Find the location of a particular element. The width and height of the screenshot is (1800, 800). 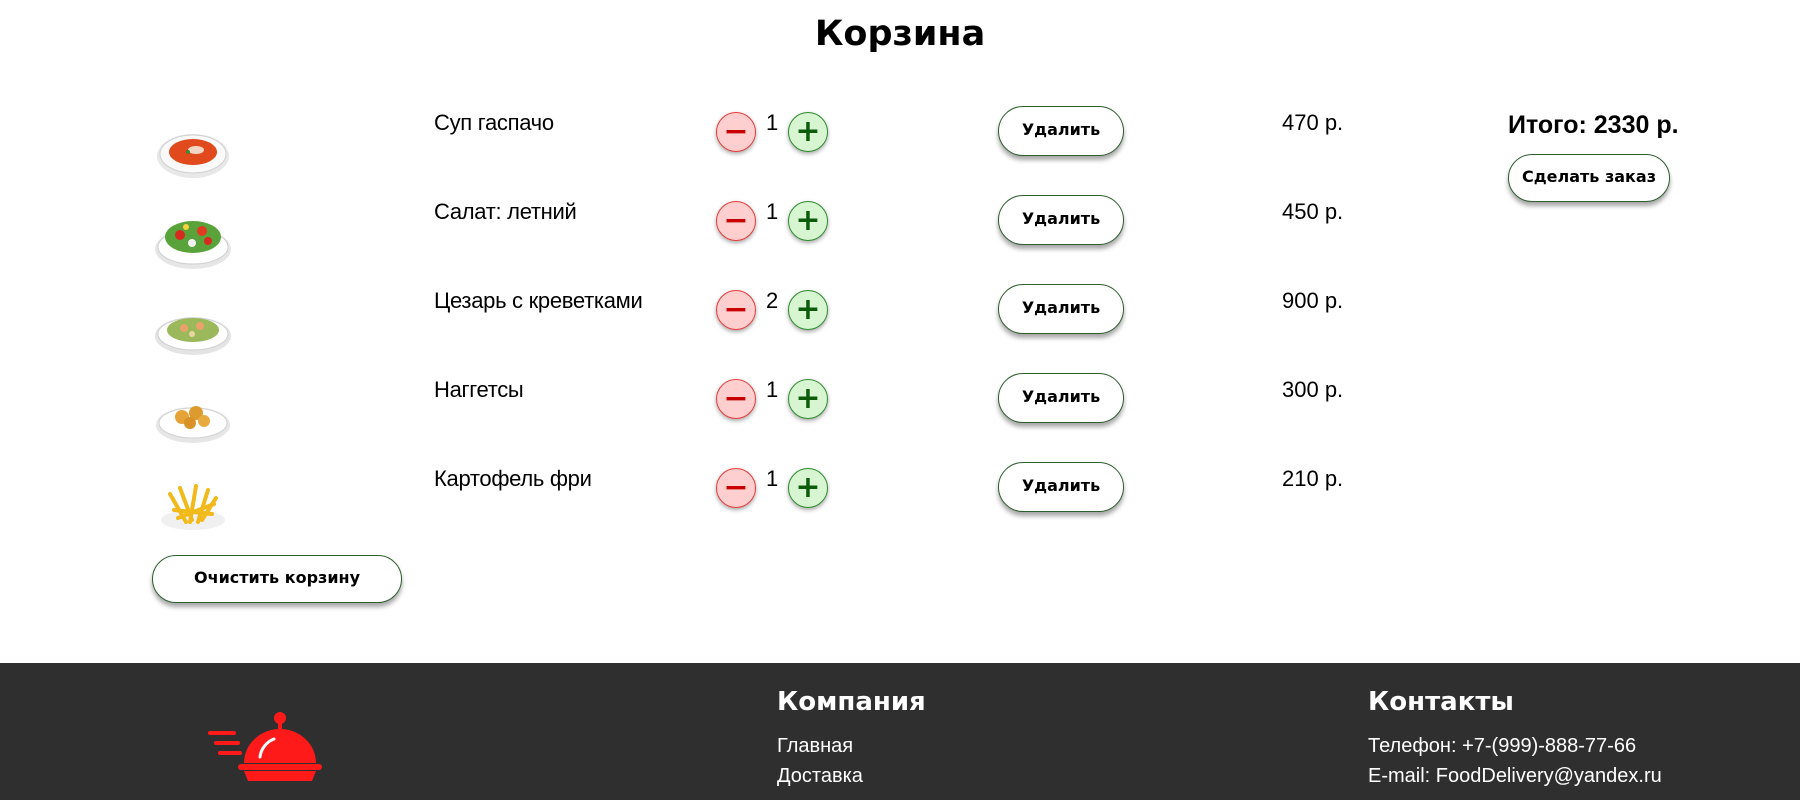

item-price: 210 р. is located at coordinates (1313, 478).